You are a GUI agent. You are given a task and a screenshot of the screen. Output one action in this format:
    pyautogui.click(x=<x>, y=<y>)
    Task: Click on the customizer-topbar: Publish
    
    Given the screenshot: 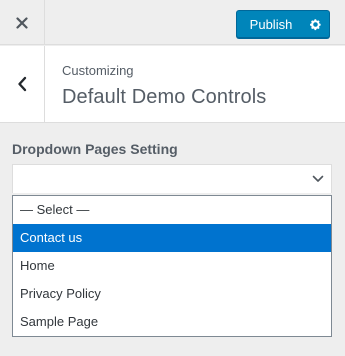 What is the action you would take?
    pyautogui.click(x=172, y=22)
    